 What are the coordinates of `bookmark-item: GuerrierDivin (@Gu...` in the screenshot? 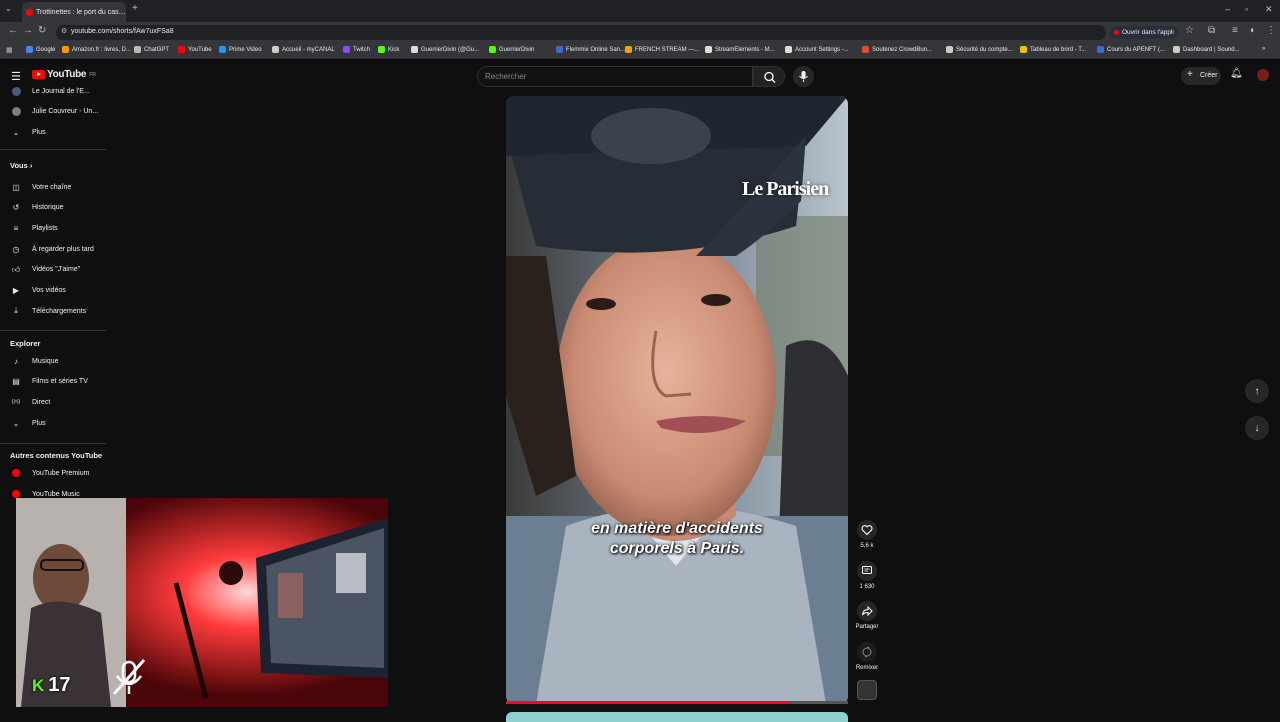 It's located at (445, 49).